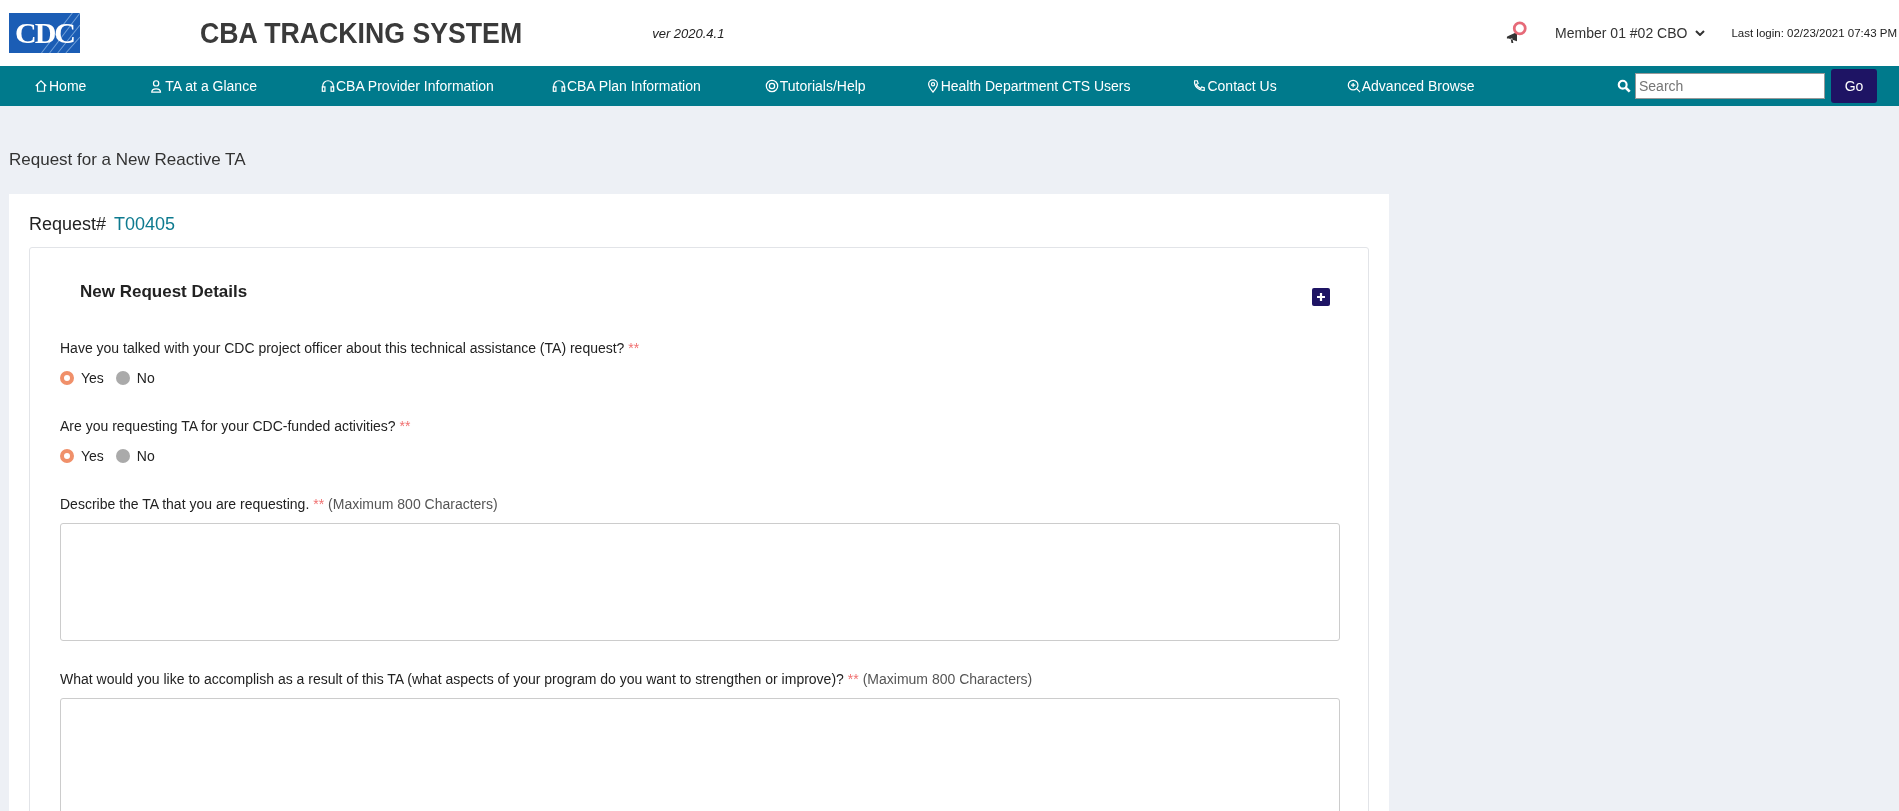  I want to click on app-title: CBA TRACKING SYSTEM, so click(361, 33).